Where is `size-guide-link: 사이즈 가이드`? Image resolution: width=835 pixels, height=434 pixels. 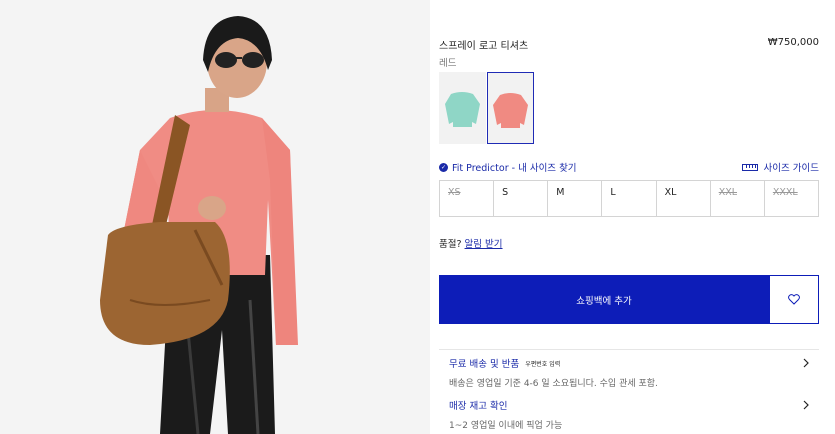
size-guide-link: 사이즈 가이드 is located at coordinates (780, 167).